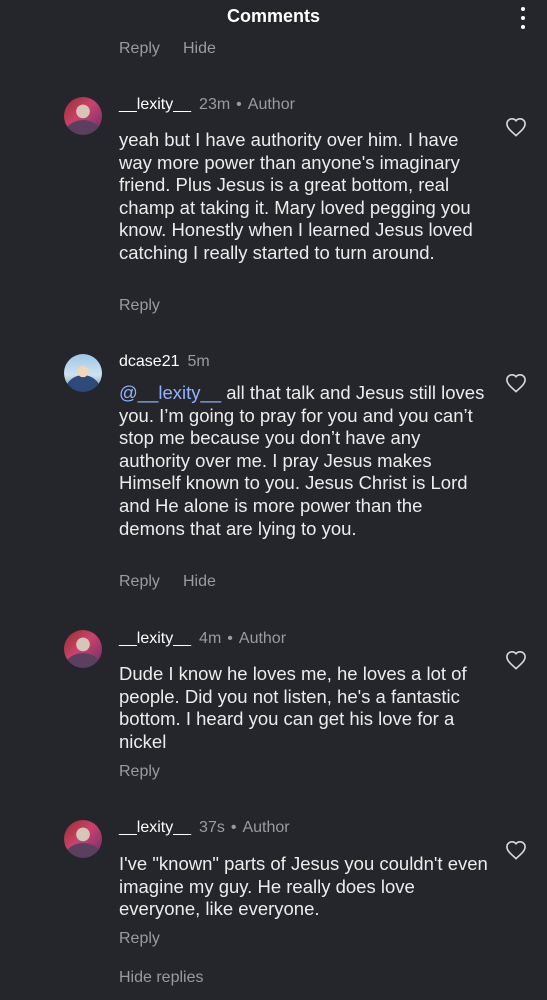 The image size is (547, 1000). I want to click on comment-meta: __lexity__ 4m • Author, so click(202, 639).